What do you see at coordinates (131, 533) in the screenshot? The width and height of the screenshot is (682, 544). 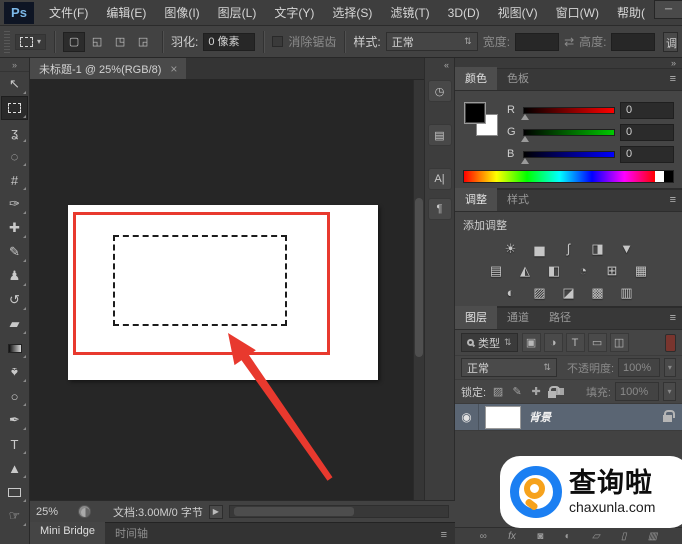 I see `timeline-tab: 时间轴` at bounding box center [131, 533].